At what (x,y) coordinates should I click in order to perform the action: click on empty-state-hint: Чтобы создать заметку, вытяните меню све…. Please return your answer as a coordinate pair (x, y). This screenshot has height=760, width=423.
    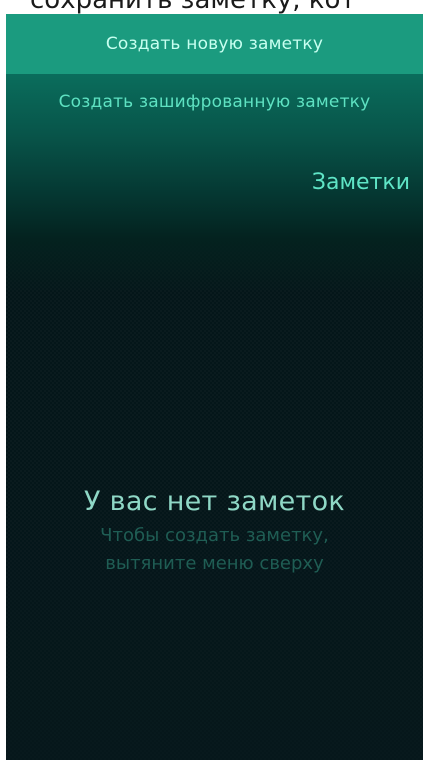
    Looking at the image, I should click on (214, 550).